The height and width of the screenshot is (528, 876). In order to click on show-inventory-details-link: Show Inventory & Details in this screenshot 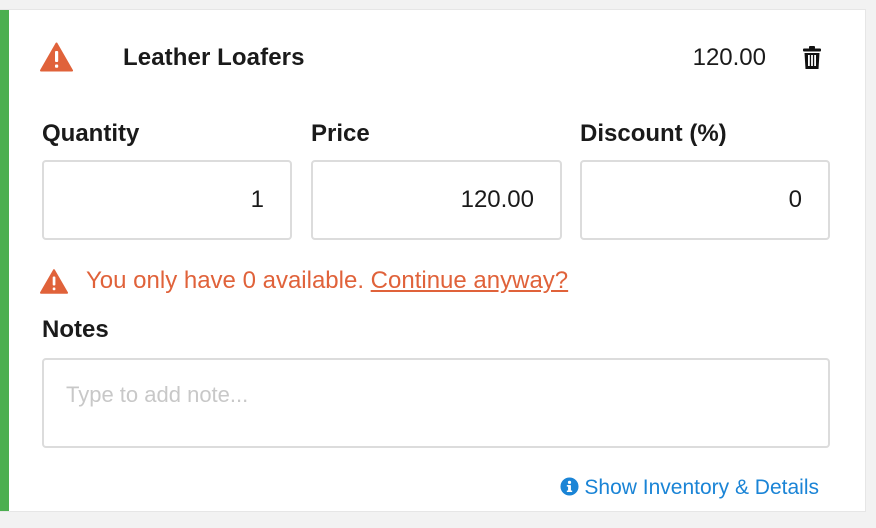, I will do `click(689, 490)`.